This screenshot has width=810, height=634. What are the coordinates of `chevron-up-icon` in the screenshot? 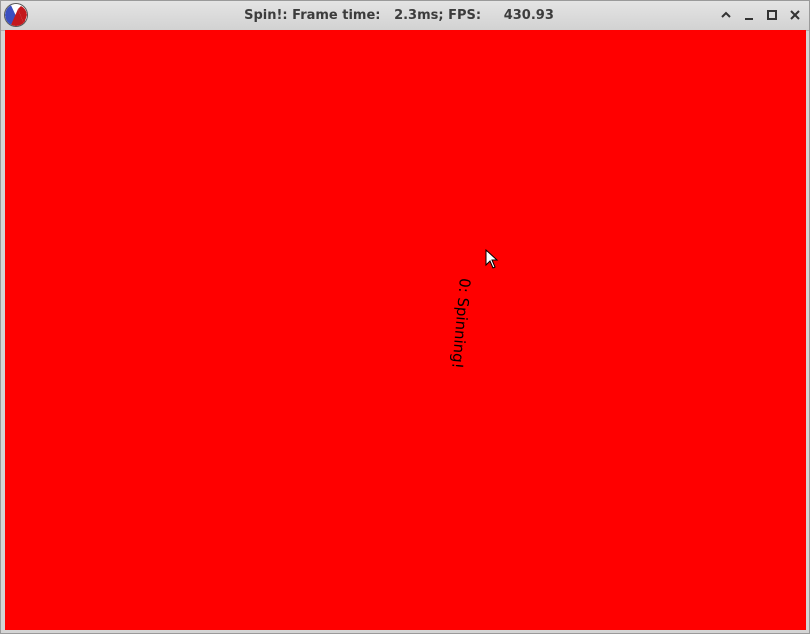 It's located at (726, 15).